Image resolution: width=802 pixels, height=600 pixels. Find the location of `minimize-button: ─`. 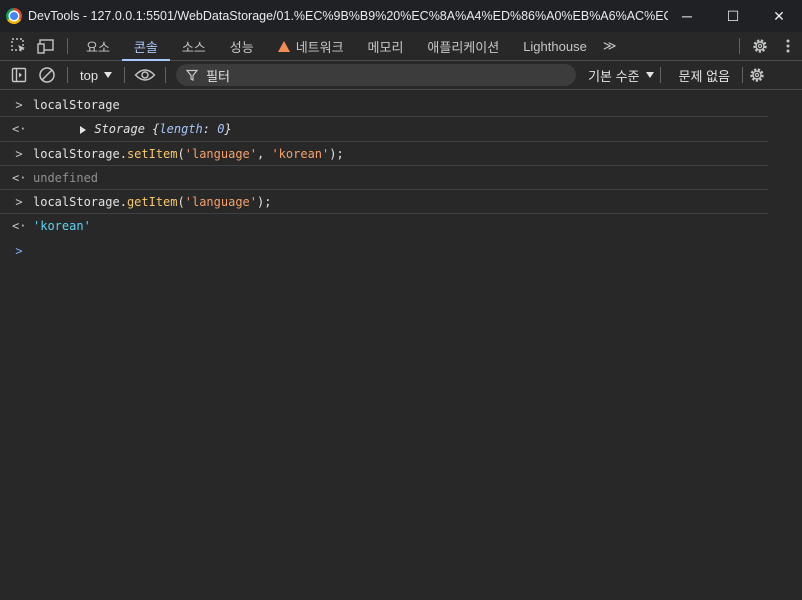

minimize-button: ─ is located at coordinates (687, 16).